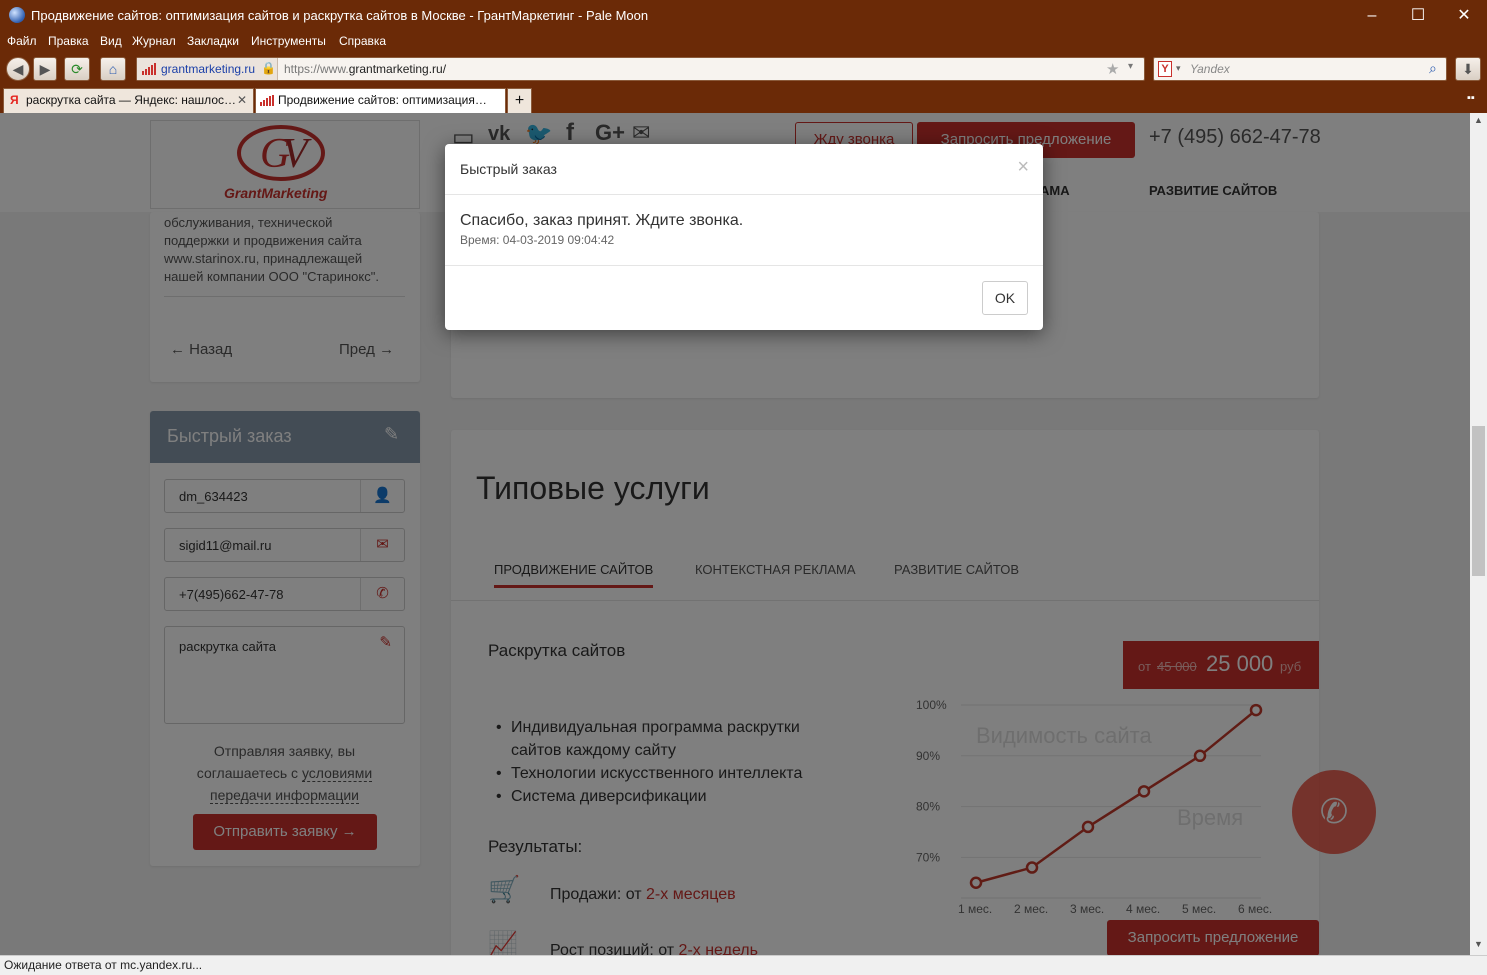 The width and height of the screenshot is (1487, 975). Describe the element at coordinates (1112, 69) in the screenshot. I see `bookmark-star-icon: ★` at that location.